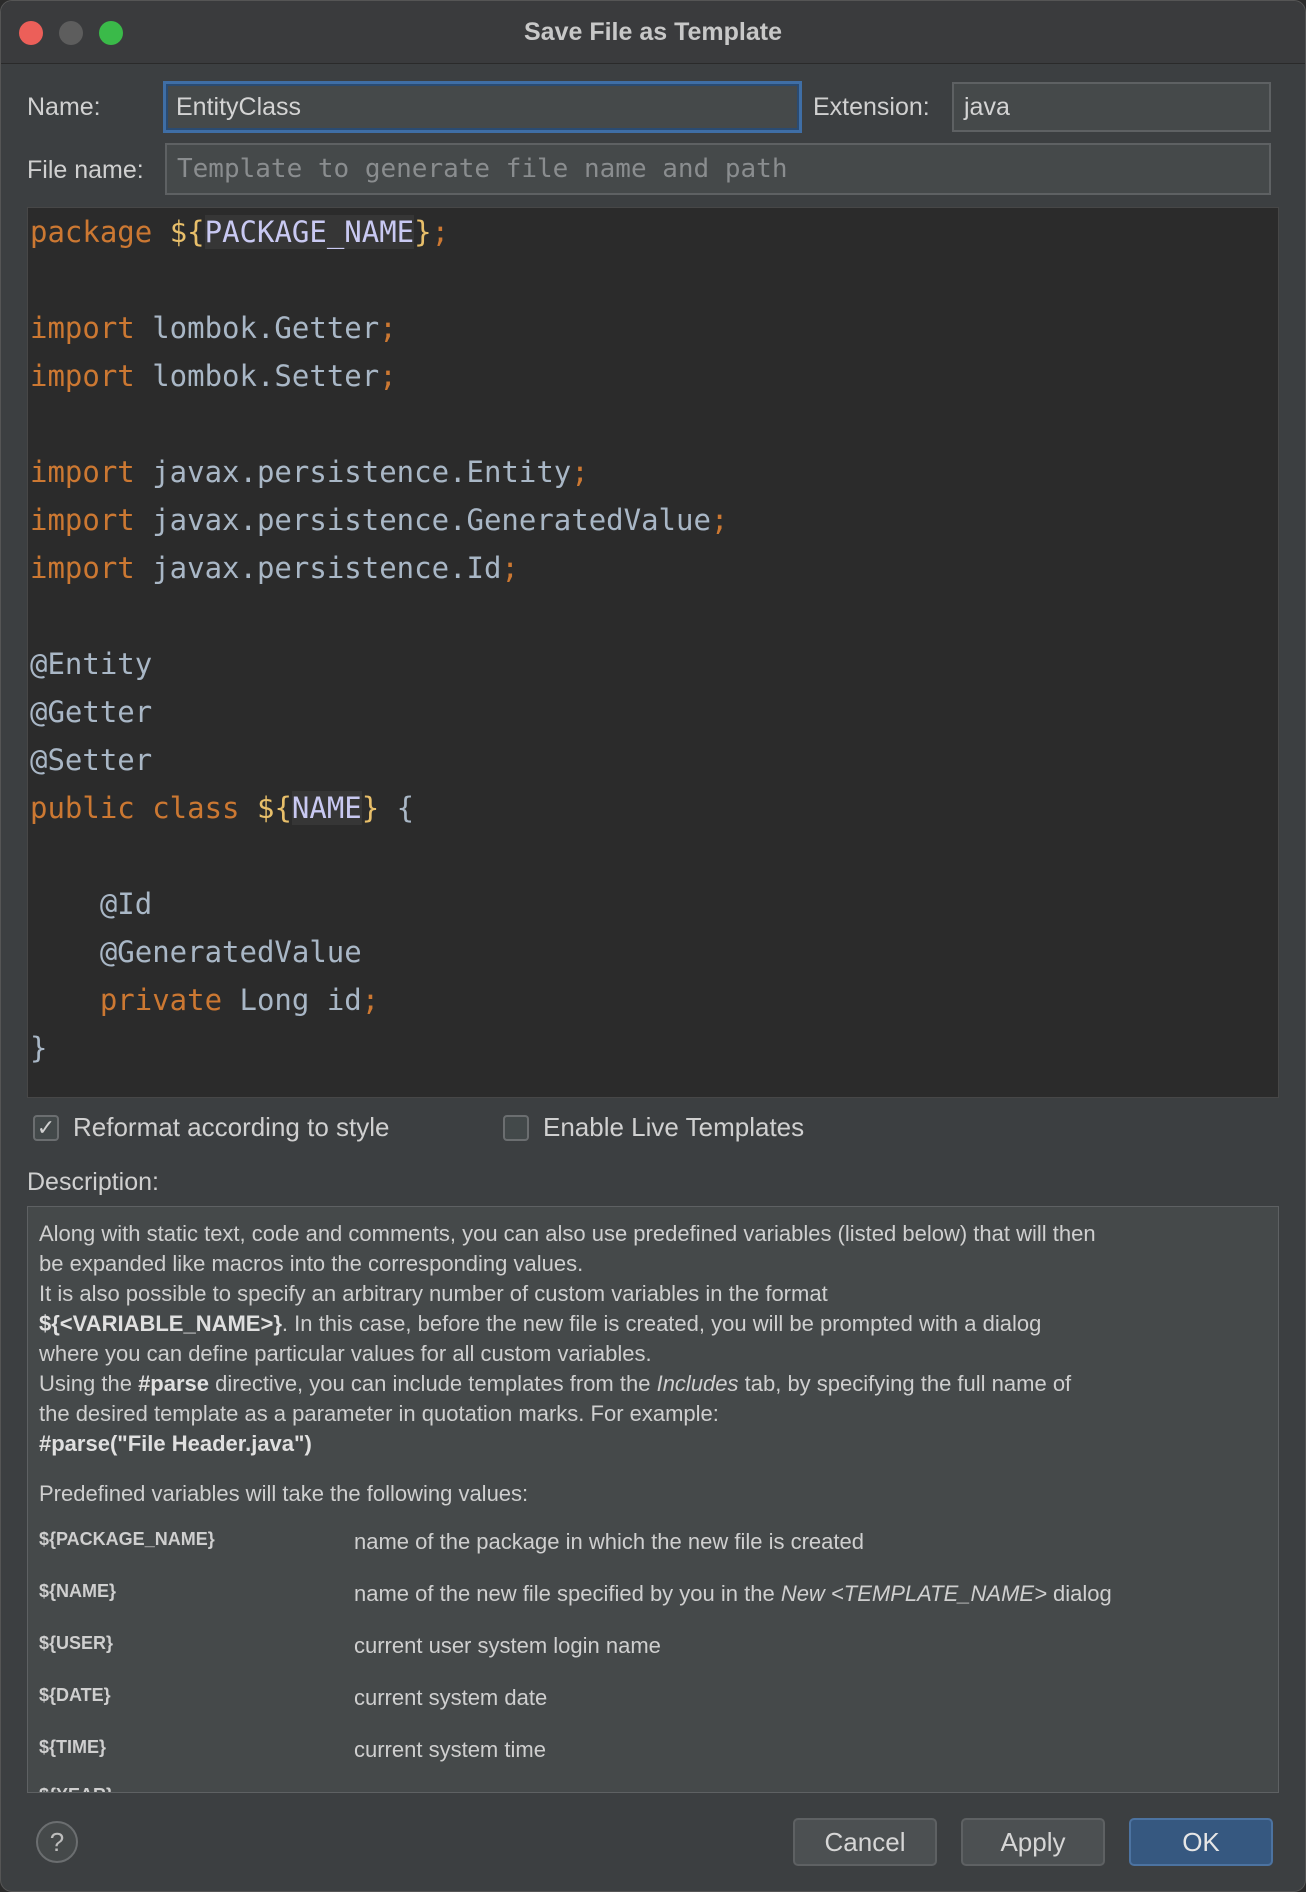 The width and height of the screenshot is (1306, 1892). Describe the element at coordinates (174, 1383) in the screenshot. I see `parse-directive: #parse` at that location.